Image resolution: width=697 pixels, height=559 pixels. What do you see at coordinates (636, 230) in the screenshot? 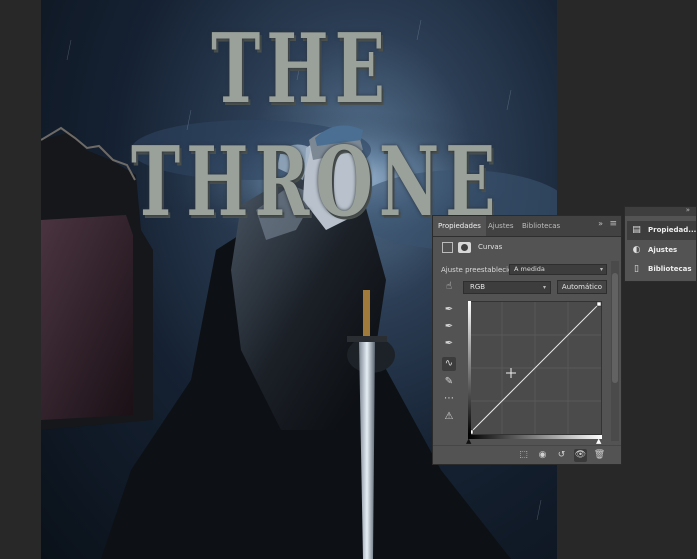
I see `properties-icon: ▤` at bounding box center [636, 230].